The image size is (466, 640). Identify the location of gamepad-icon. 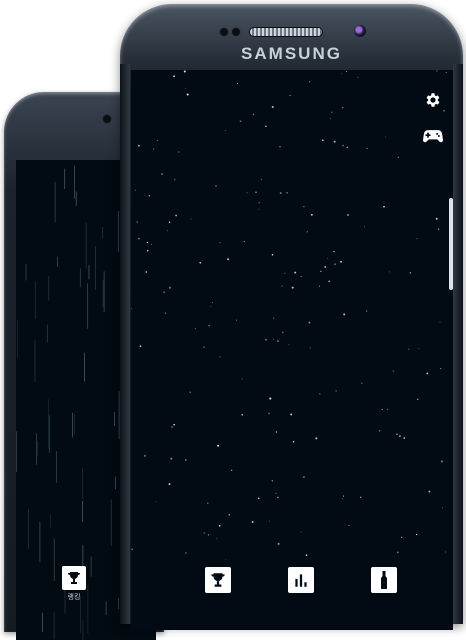
(433, 136).